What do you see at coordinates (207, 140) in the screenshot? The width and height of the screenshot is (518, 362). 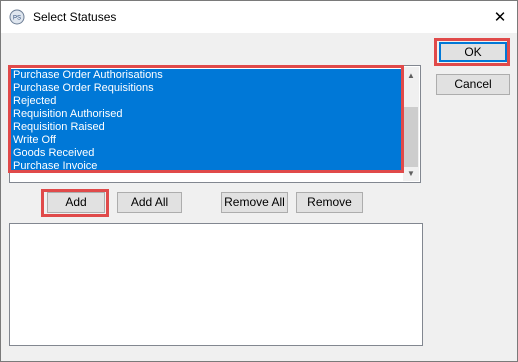 I see `list-item: Write Off` at bounding box center [207, 140].